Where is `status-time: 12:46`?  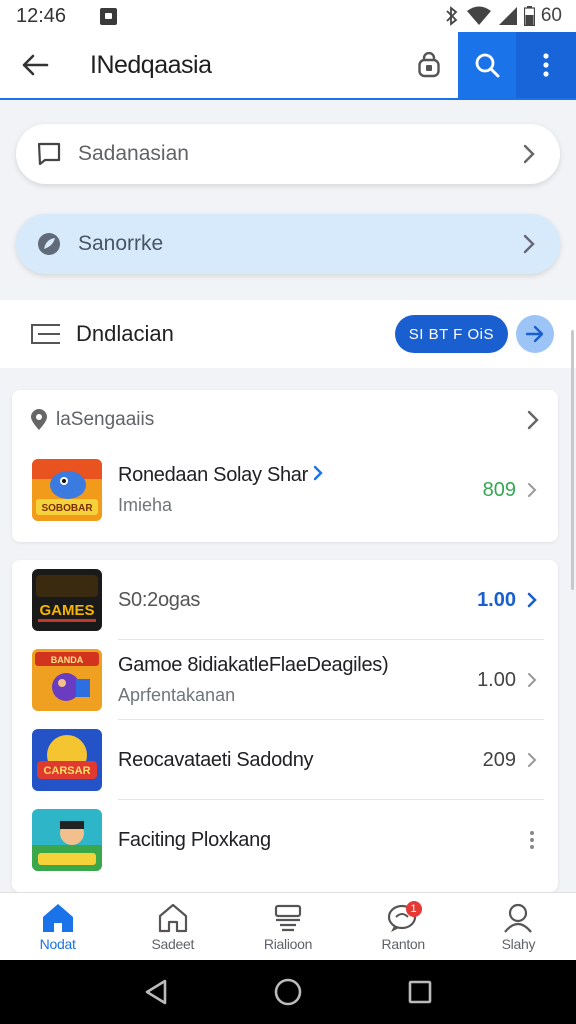
status-time: 12:46 is located at coordinates (41, 15).